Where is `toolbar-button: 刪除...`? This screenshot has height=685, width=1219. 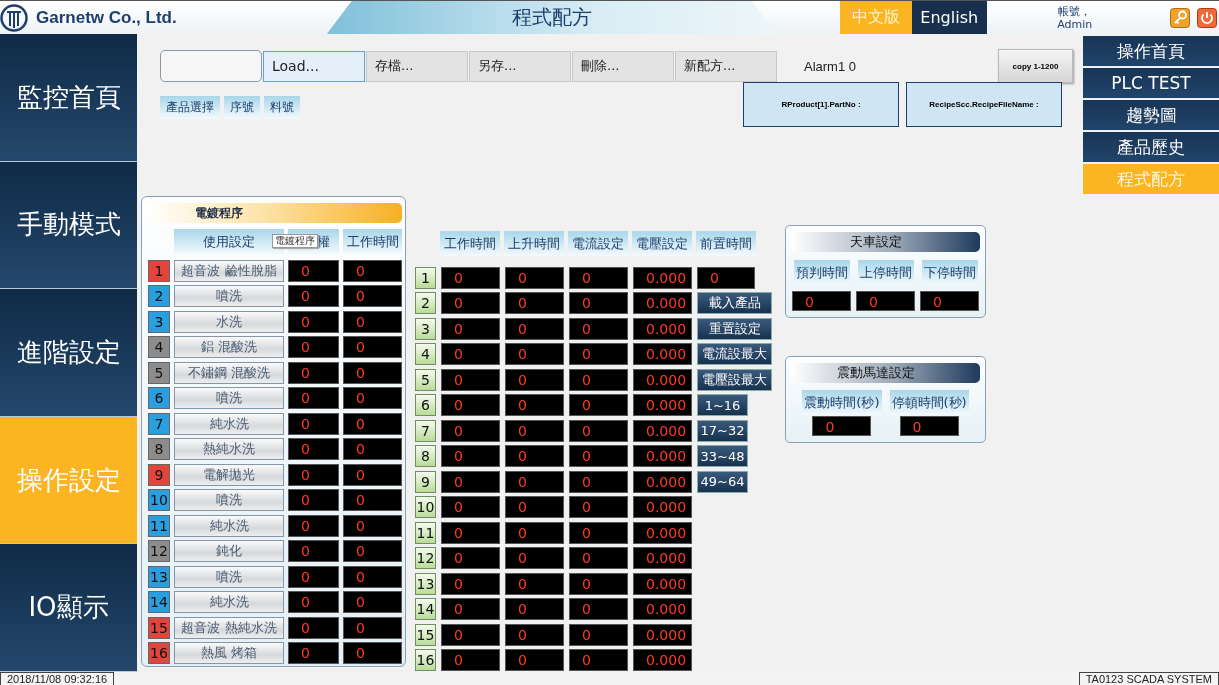
toolbar-button: 刪除... is located at coordinates (623, 66).